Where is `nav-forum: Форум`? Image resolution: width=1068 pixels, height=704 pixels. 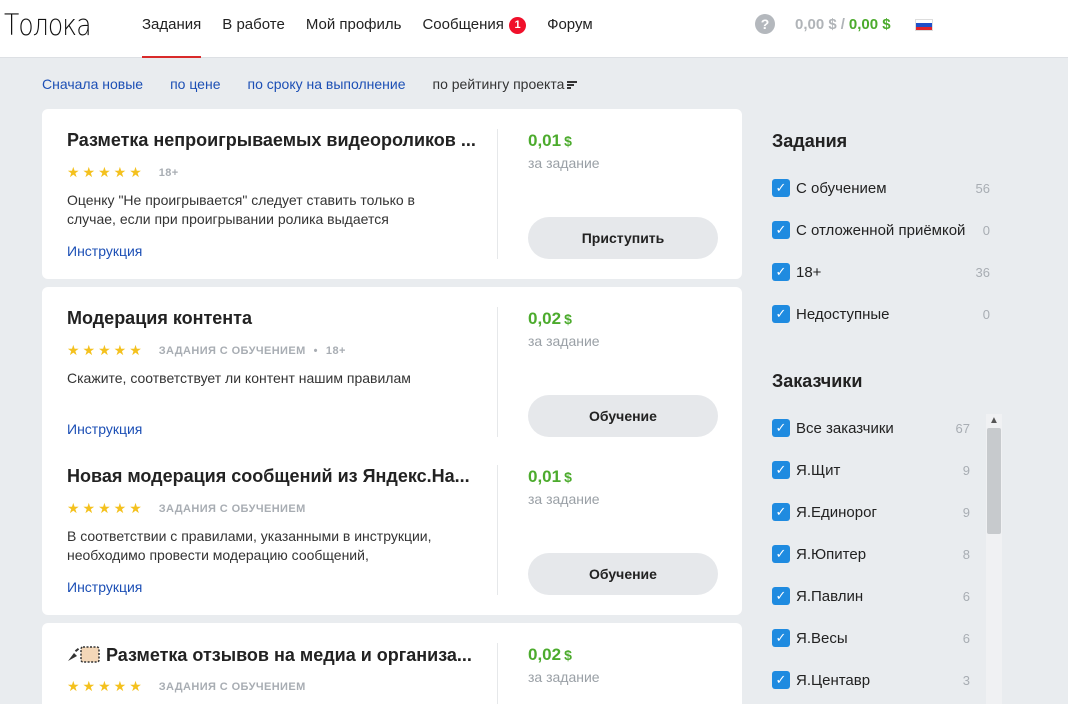
nav-forum: Форум is located at coordinates (570, 29).